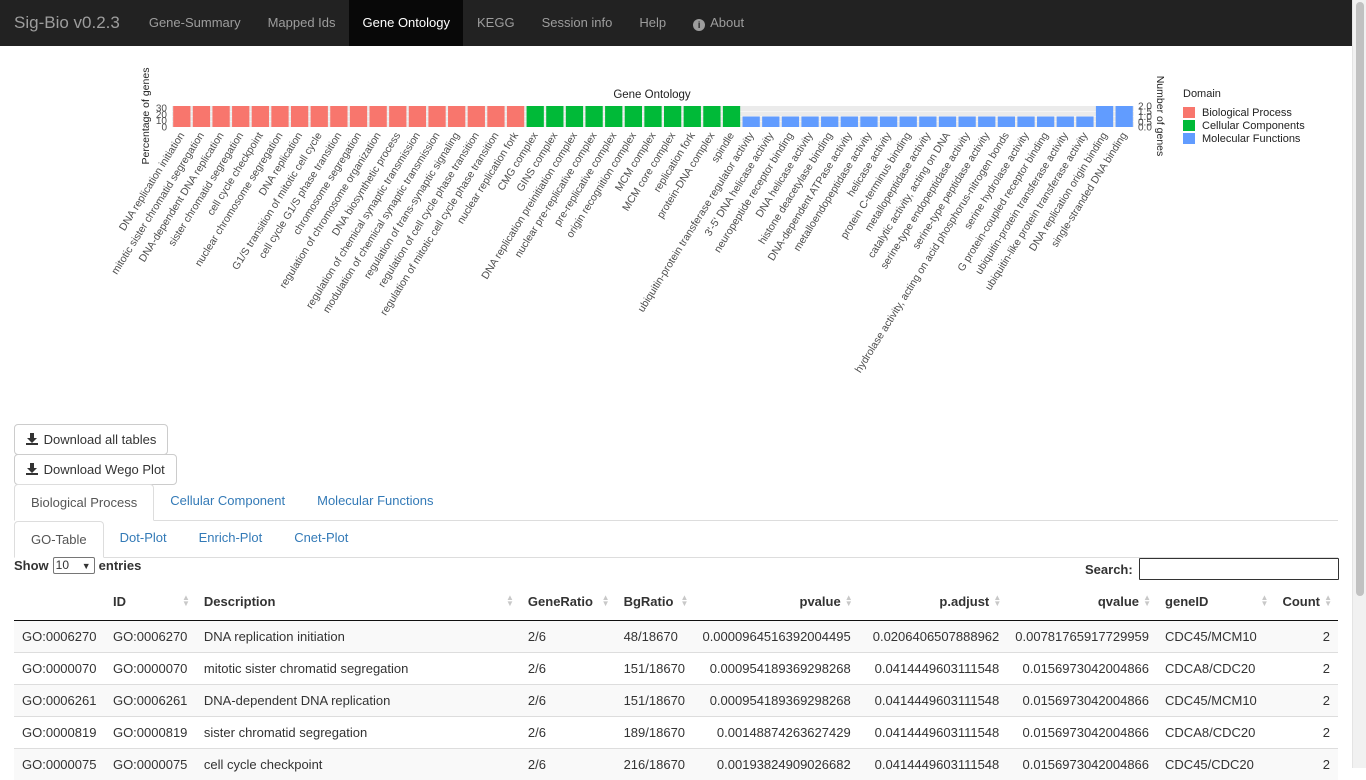  Describe the element at coordinates (1109, 569) in the screenshot. I see `search-label: Search:` at that location.